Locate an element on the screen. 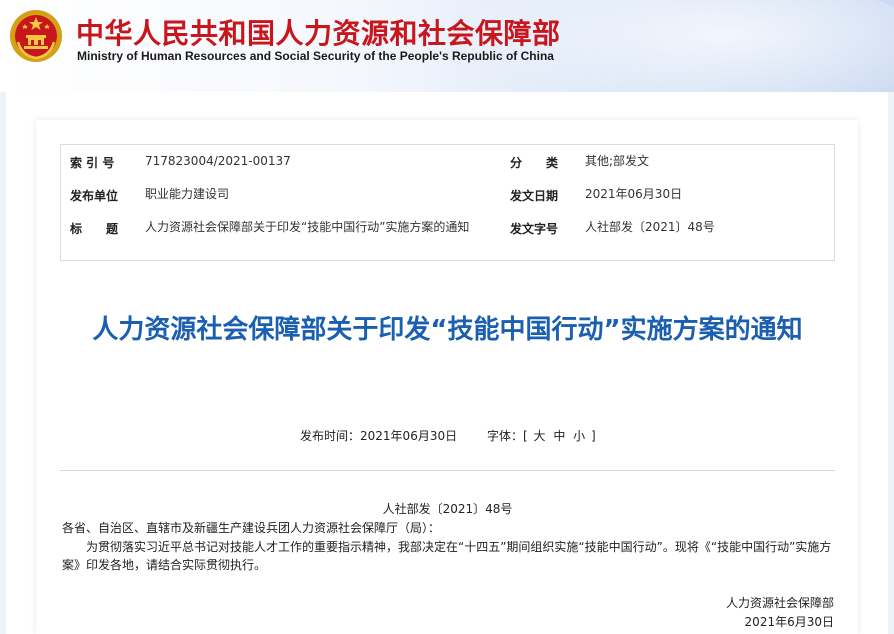 The width and height of the screenshot is (894, 634). article-title: 人力资源社会保障部关于印发“技能中国行动”实施方案的通知 is located at coordinates (447, 330).